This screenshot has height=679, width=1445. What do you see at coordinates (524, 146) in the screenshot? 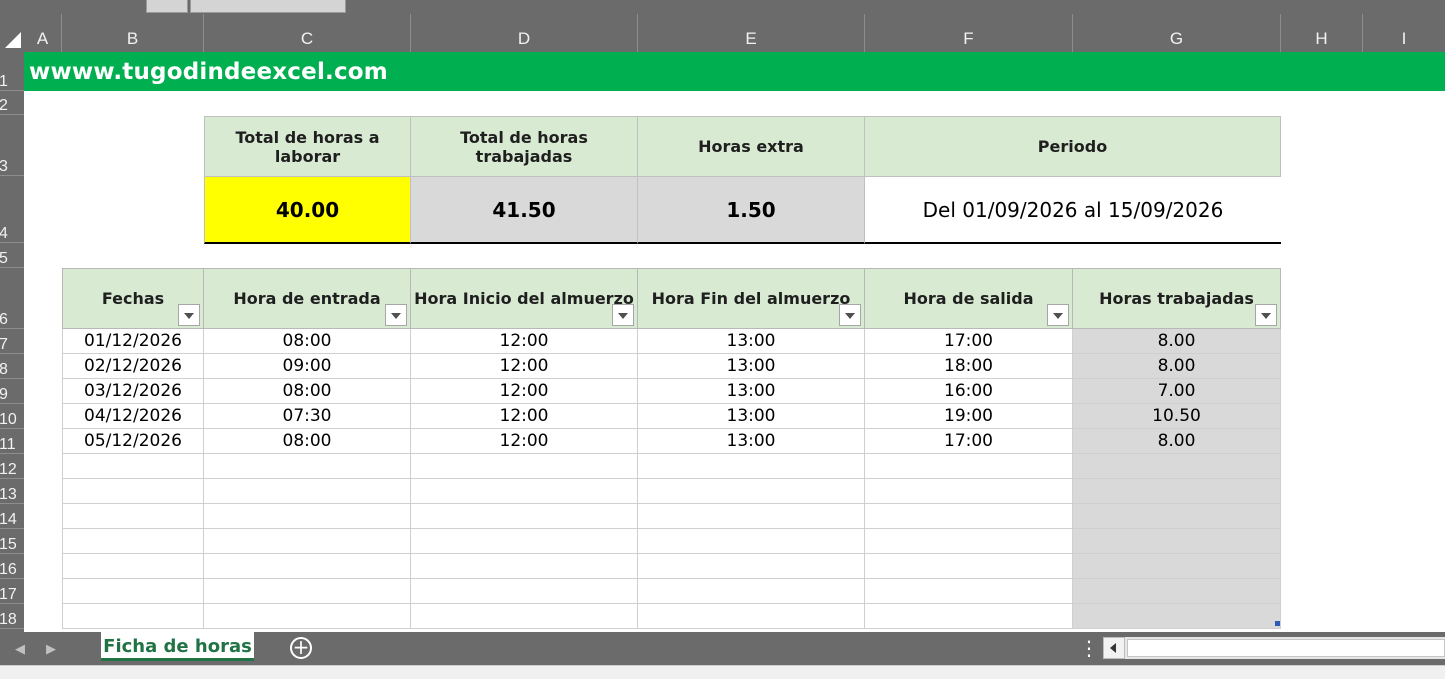
I see `summary-header-hours-worked: Total de horas trabajadas` at bounding box center [524, 146].